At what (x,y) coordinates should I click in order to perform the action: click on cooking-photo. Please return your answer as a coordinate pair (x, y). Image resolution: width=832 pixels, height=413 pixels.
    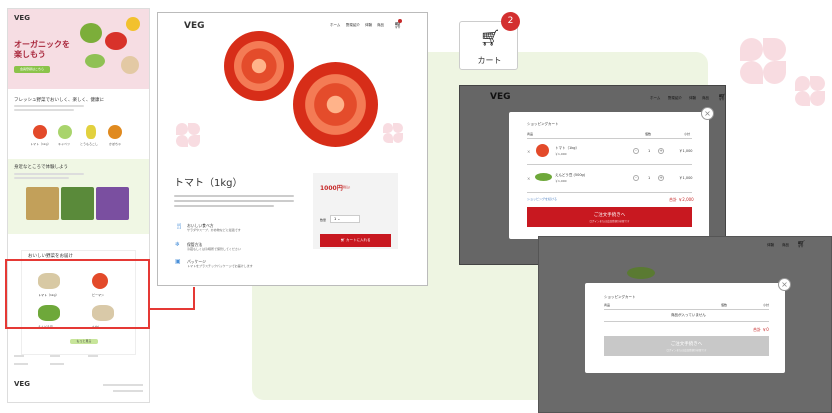
    Looking at the image, I should click on (112, 203).